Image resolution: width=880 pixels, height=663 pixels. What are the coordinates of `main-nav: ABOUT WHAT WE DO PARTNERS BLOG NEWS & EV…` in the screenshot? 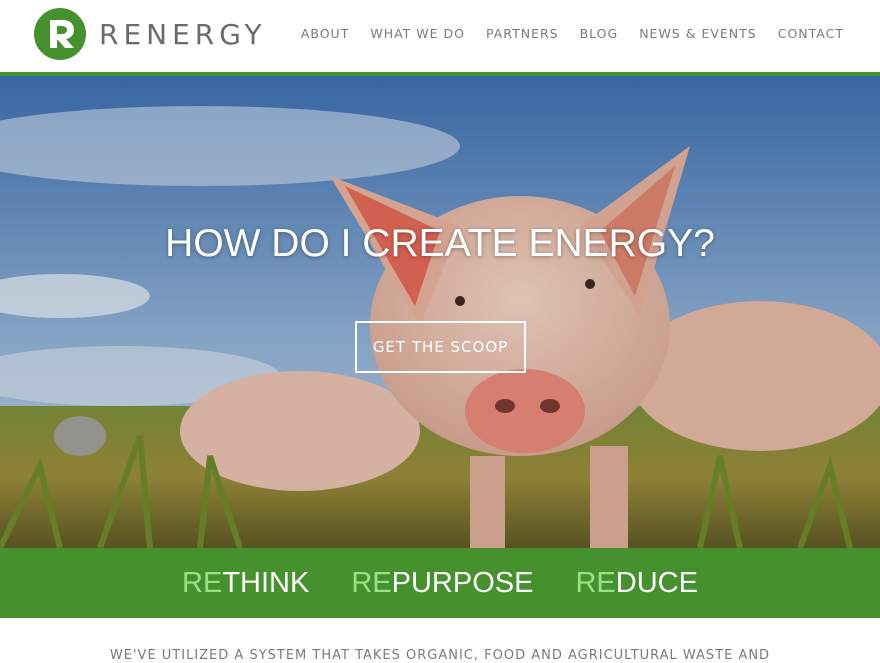 It's located at (562, 33).